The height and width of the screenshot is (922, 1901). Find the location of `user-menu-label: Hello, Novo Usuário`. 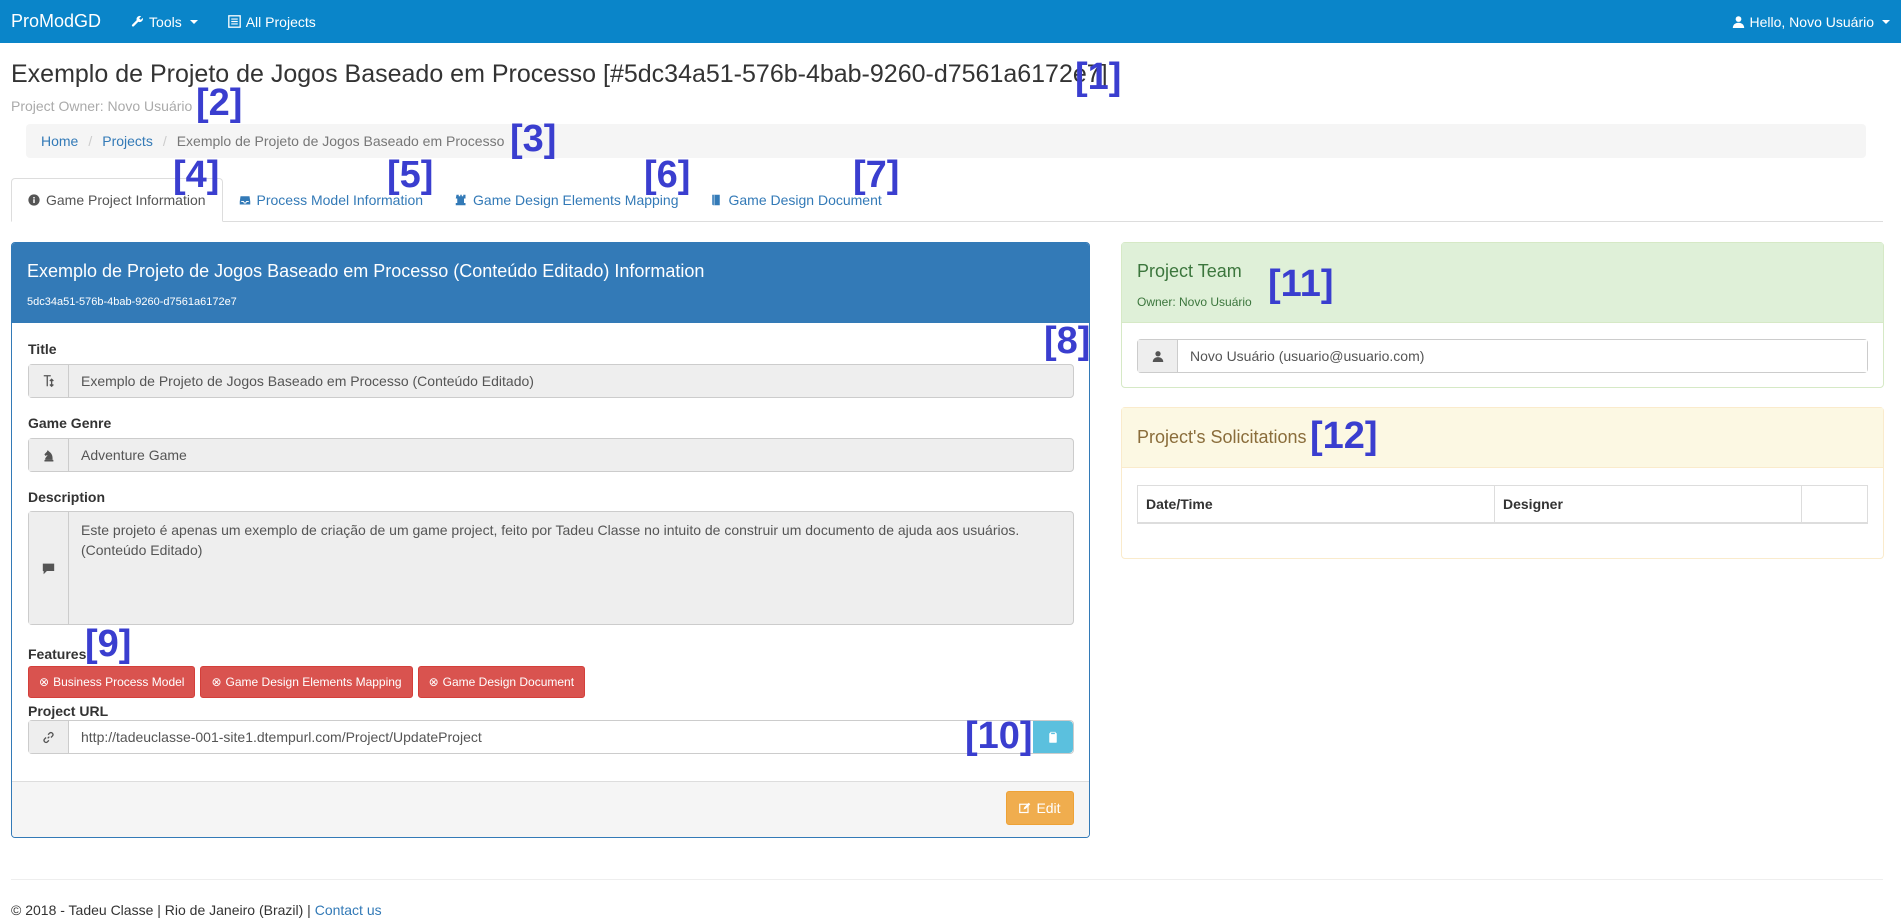

user-menu-label: Hello, Novo Usuário is located at coordinates (1812, 21).